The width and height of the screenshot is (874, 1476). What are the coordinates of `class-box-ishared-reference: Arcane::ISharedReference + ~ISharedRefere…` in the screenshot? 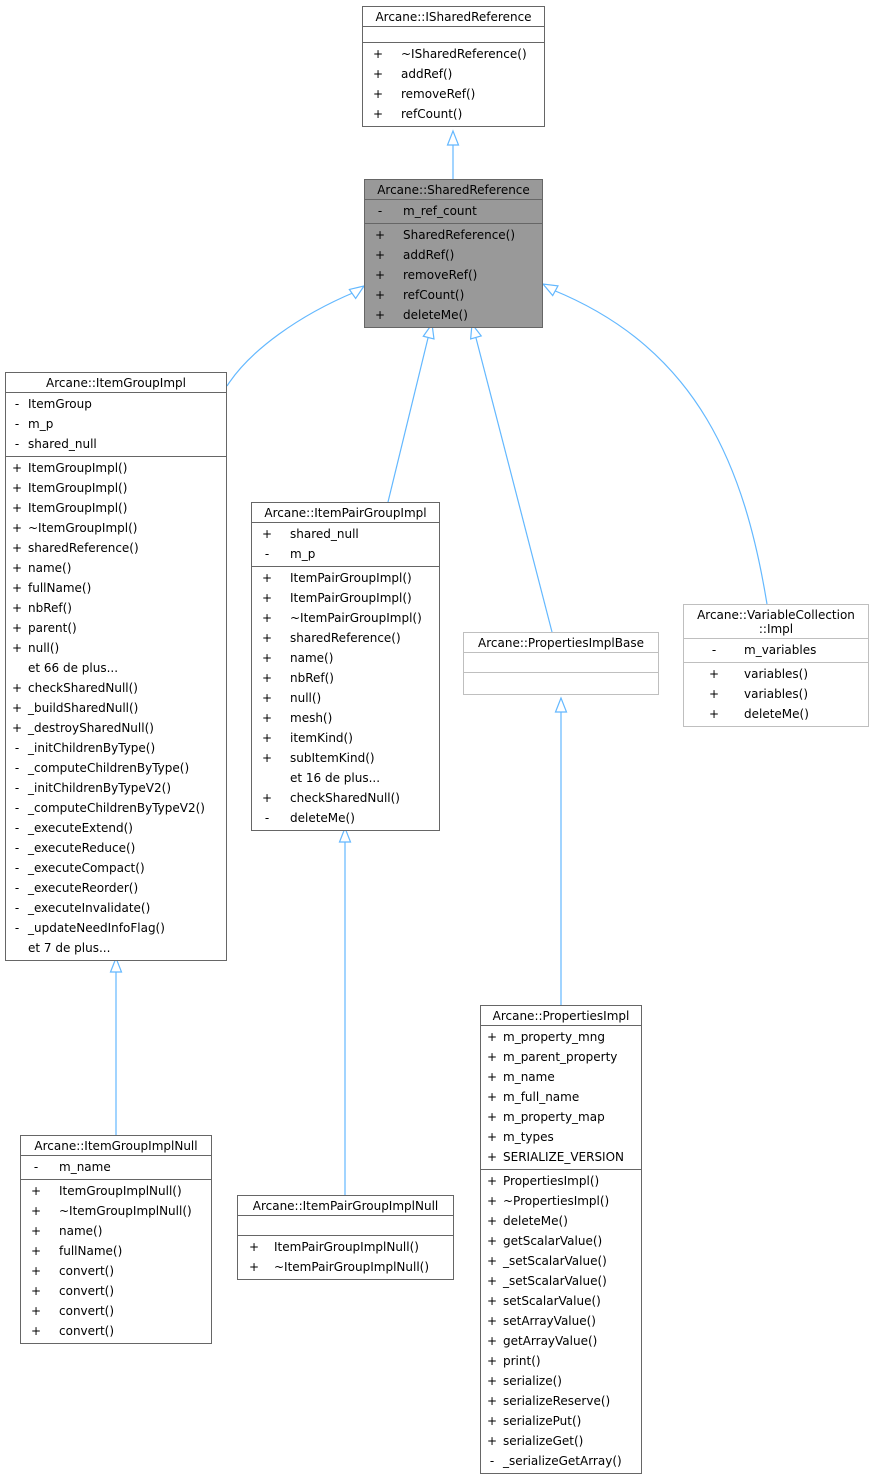 It's located at (453, 66).